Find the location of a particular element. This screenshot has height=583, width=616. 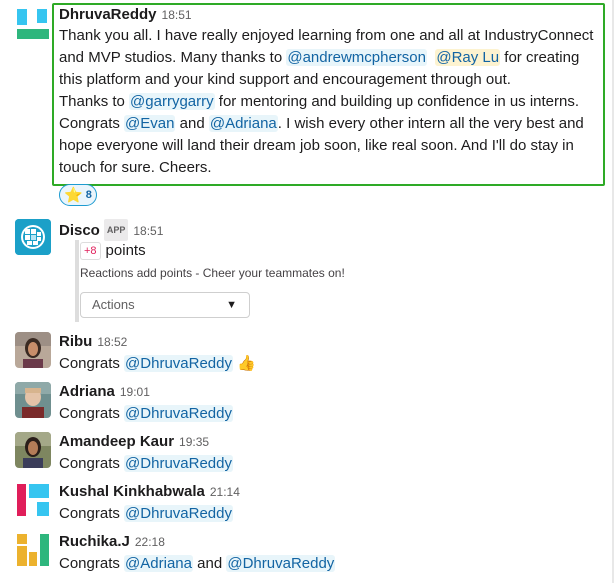

attachment-bar is located at coordinates (77, 281).